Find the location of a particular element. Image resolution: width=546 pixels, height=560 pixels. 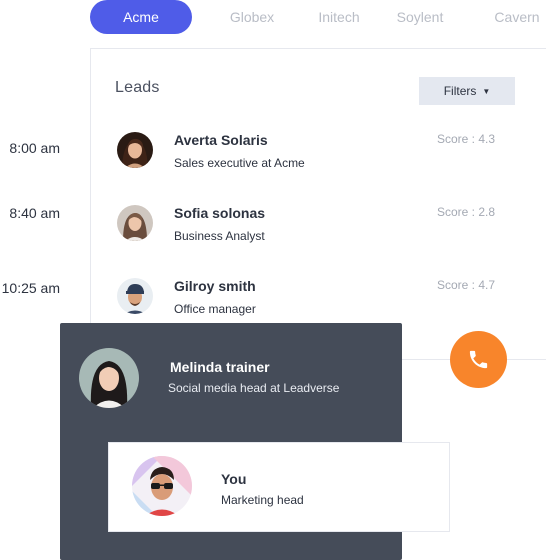

lead-score: Score : 2.8 is located at coordinates (466, 212).